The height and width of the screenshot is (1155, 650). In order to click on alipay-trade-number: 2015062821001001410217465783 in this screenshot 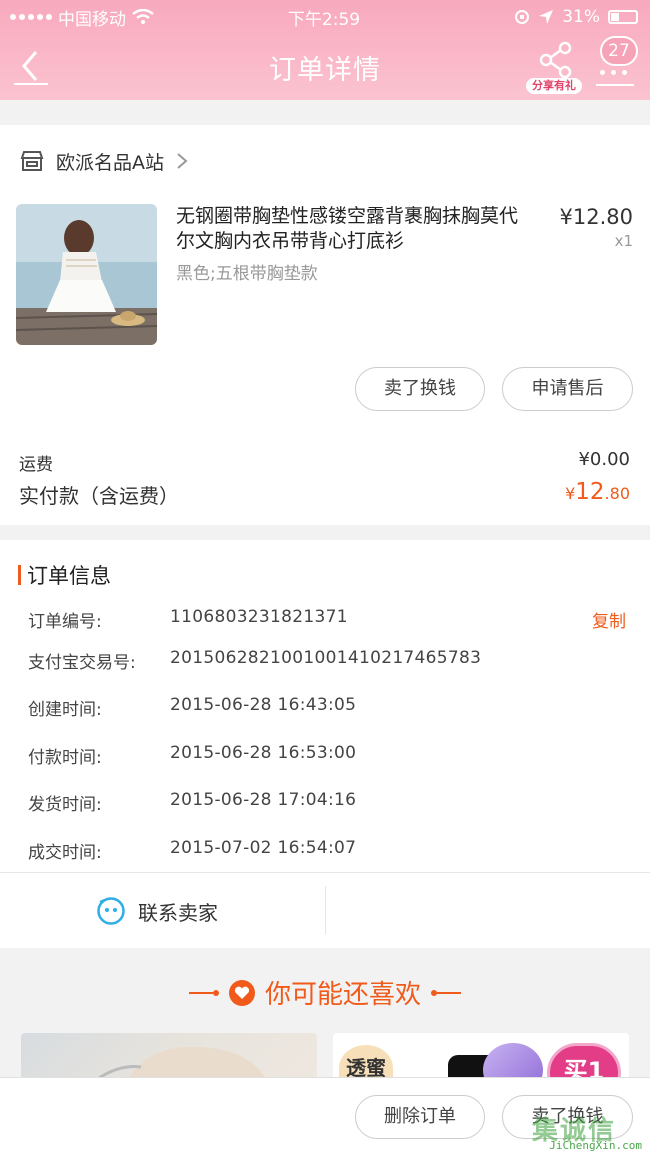, I will do `click(326, 658)`.